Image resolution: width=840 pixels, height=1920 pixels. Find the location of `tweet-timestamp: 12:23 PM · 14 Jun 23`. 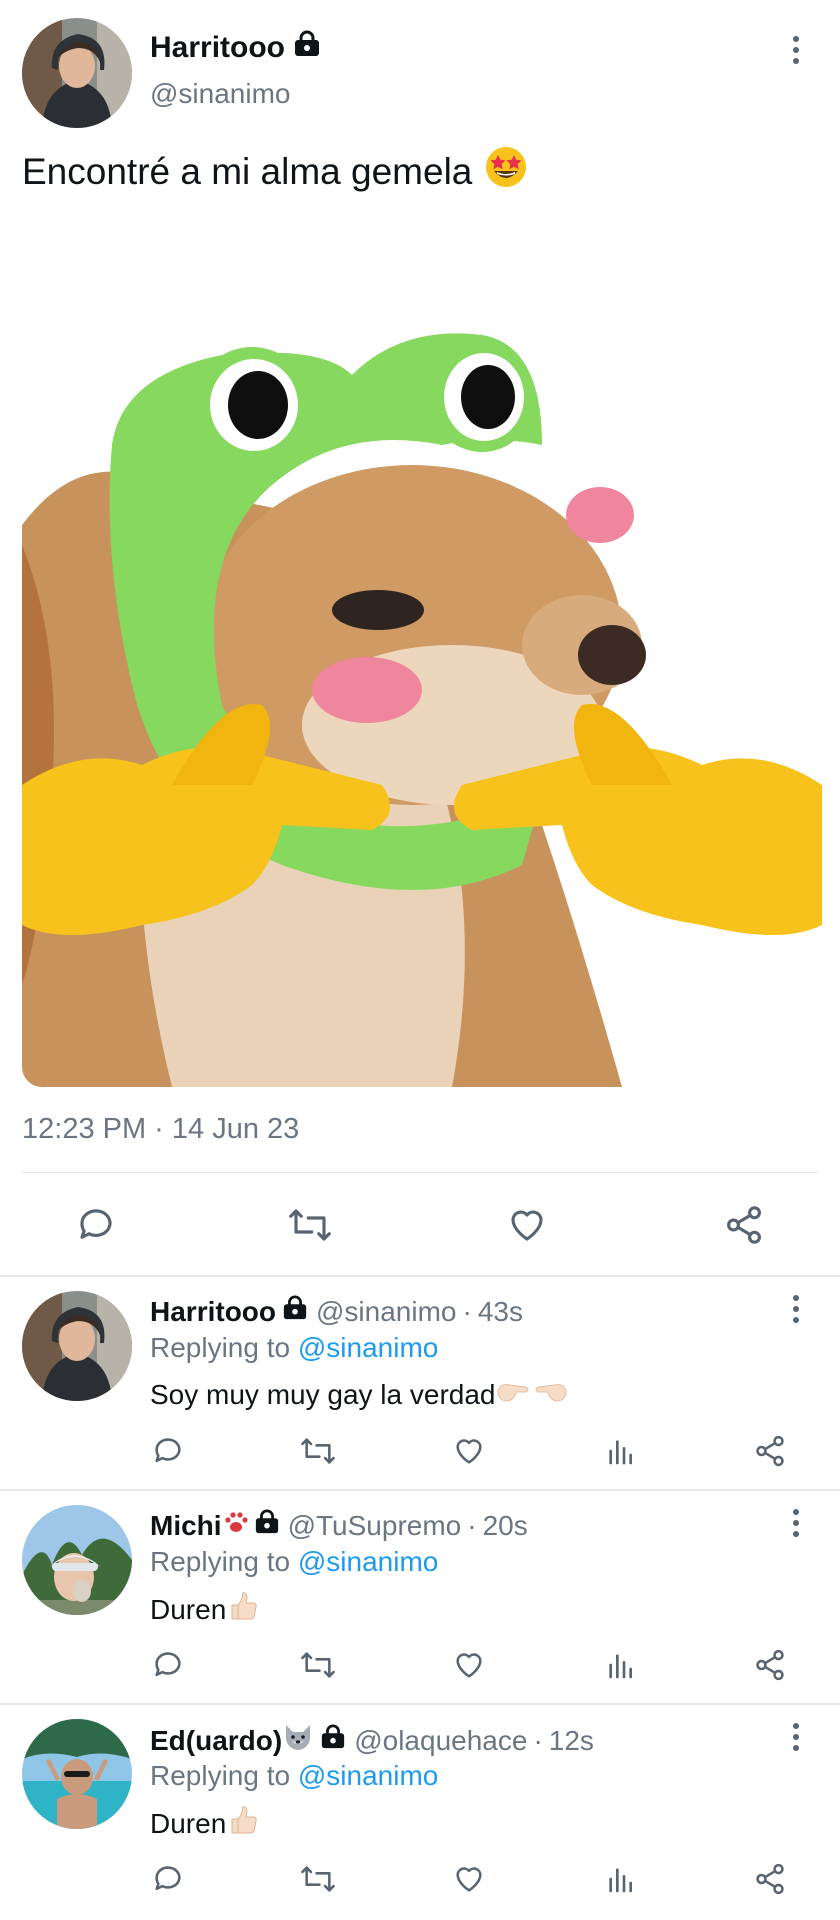

tweet-timestamp: 12:23 PM · 14 Jun 23 is located at coordinates (160, 1129).